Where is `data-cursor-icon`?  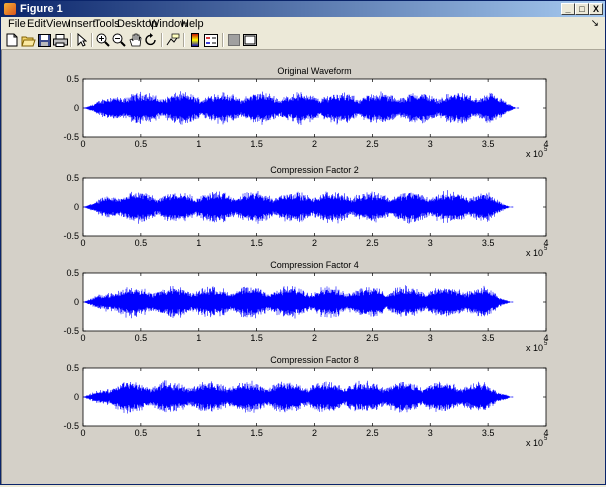 data-cursor-icon is located at coordinates (173, 40).